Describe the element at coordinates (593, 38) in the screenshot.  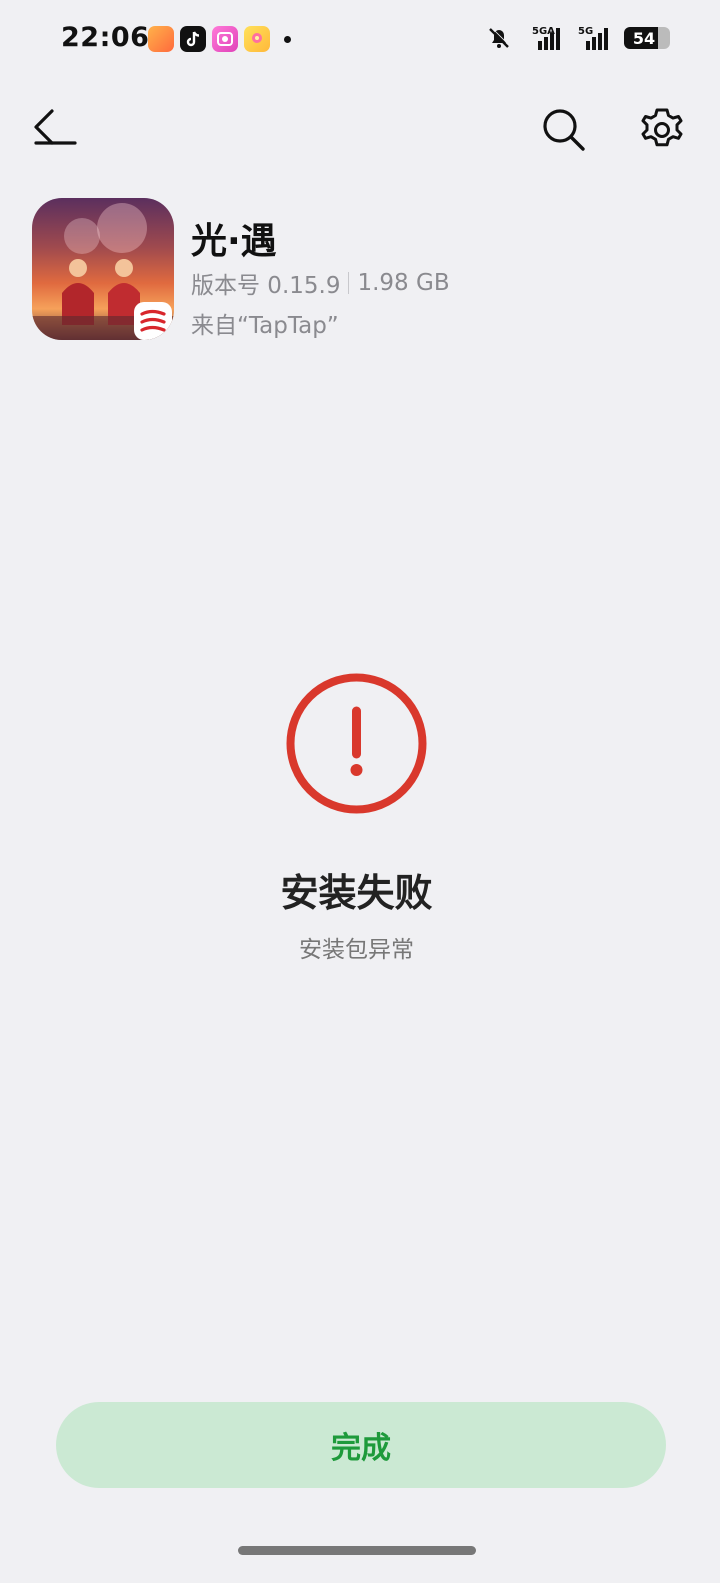
I see `signal-5g-icon: 5G` at that location.